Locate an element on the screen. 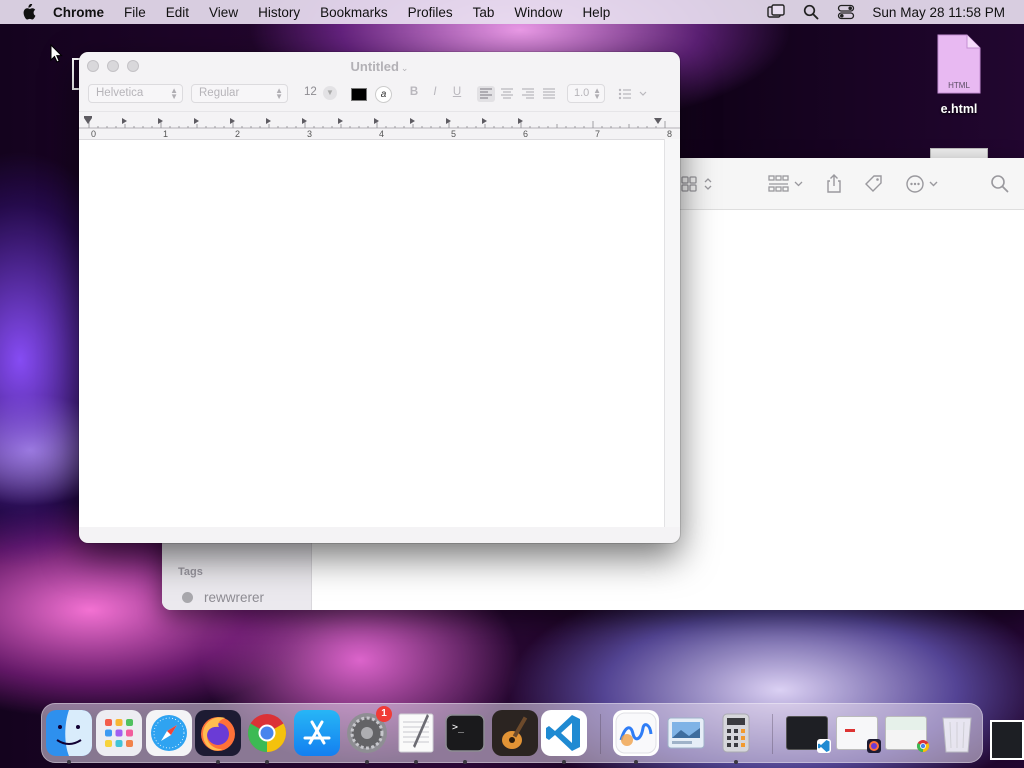 Image resolution: width=1024 pixels, height=768 pixels. menu-history: History is located at coordinates (279, 12).